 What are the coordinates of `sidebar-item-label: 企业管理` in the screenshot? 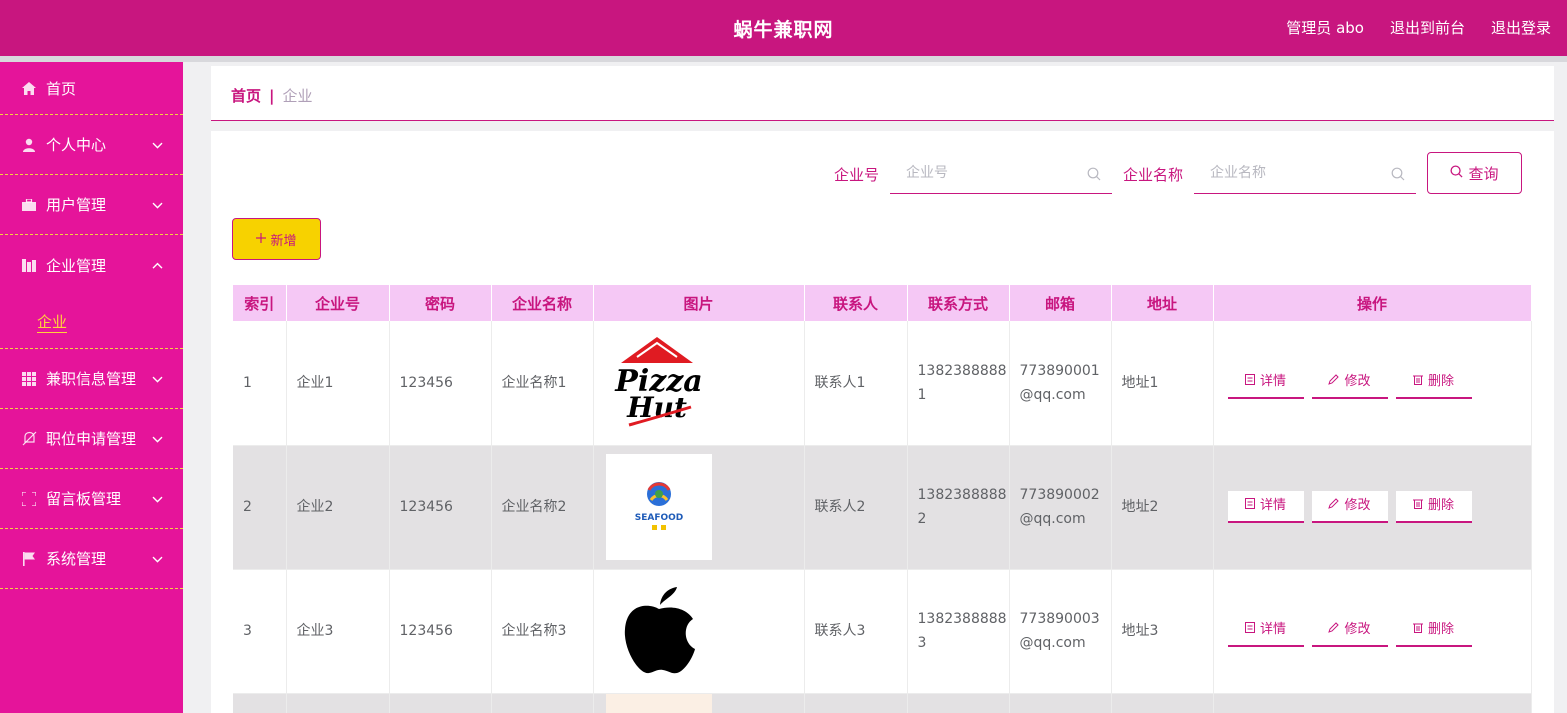 It's located at (76, 265).